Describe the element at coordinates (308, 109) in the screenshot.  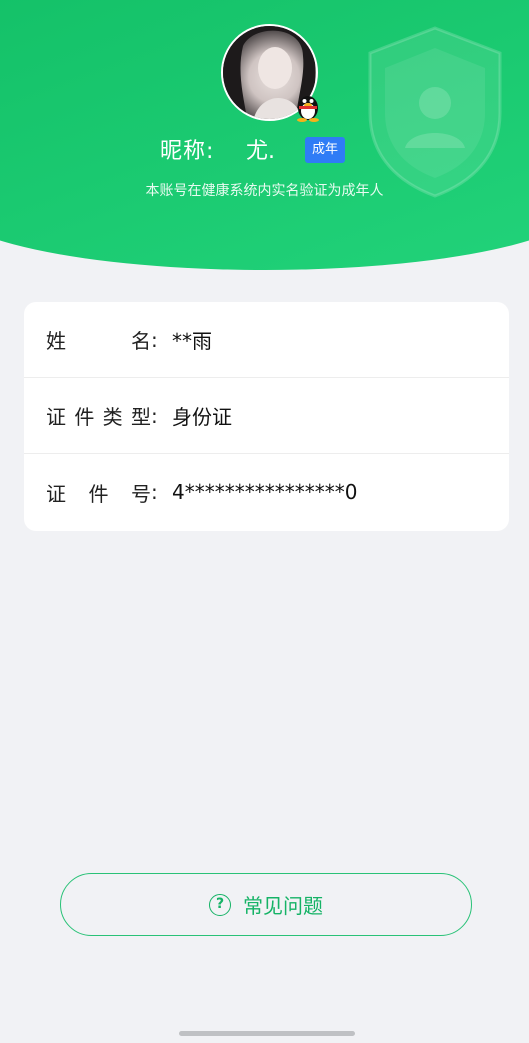
I see `qq-penguin-icon` at that location.